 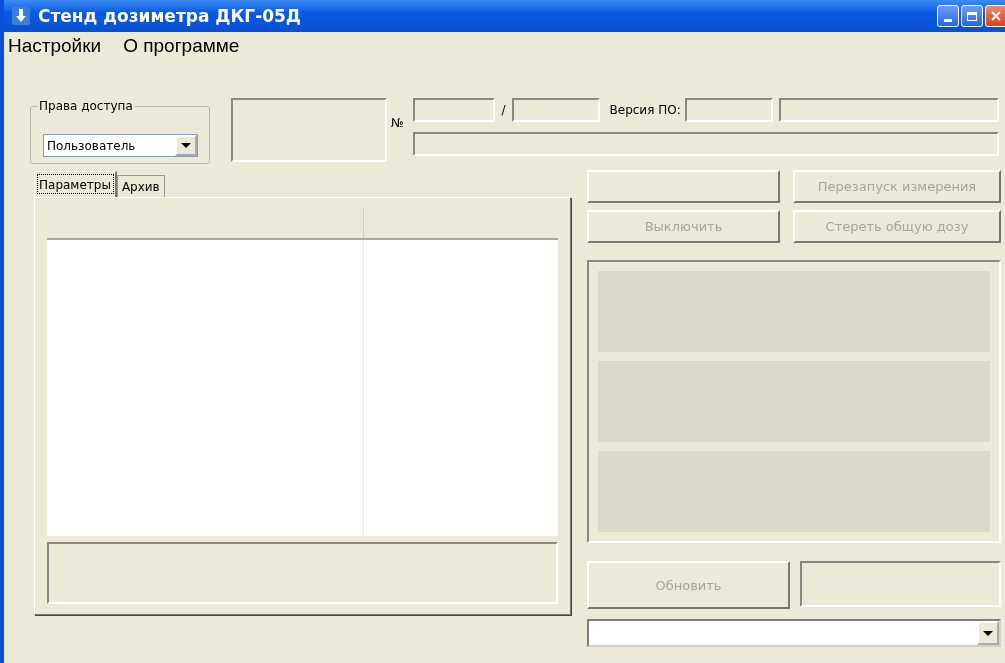 I want to click on version-field, so click(x=728, y=110).